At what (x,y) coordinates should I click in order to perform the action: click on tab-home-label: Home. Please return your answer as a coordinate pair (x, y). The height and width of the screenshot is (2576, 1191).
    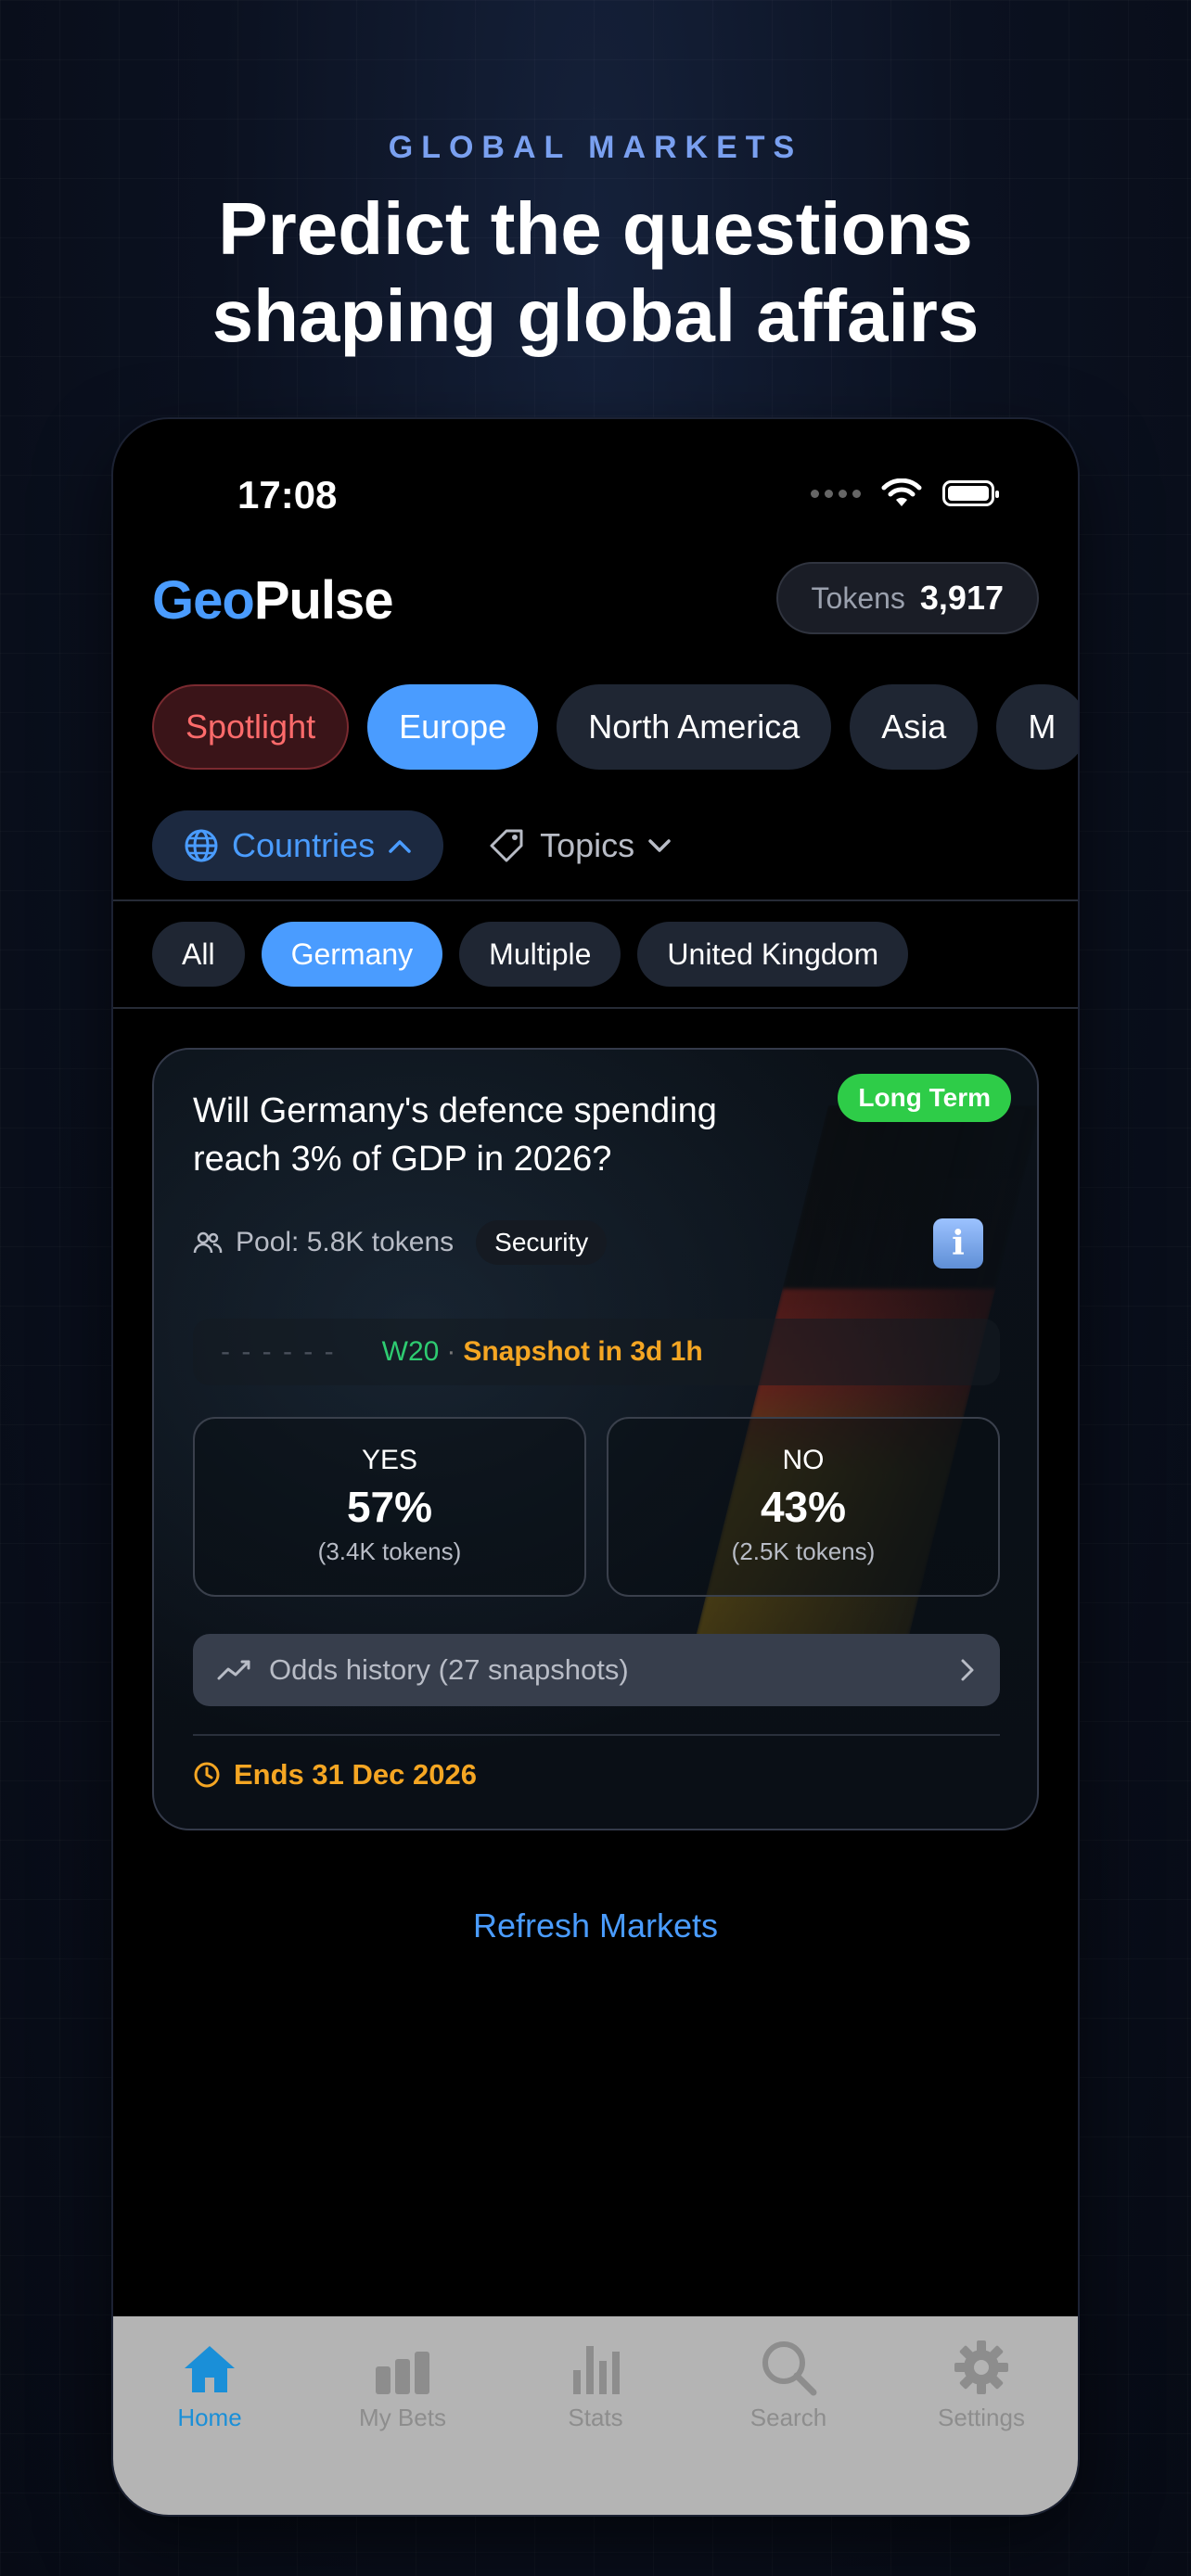
    Looking at the image, I should click on (209, 2418).